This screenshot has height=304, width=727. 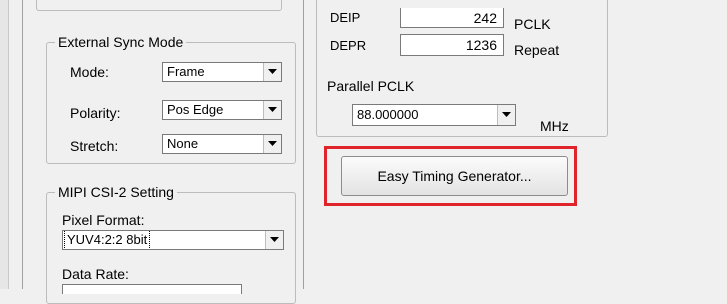 What do you see at coordinates (371, 86) in the screenshot?
I see `parallel-pclk-label: Parallel PCLK` at bounding box center [371, 86].